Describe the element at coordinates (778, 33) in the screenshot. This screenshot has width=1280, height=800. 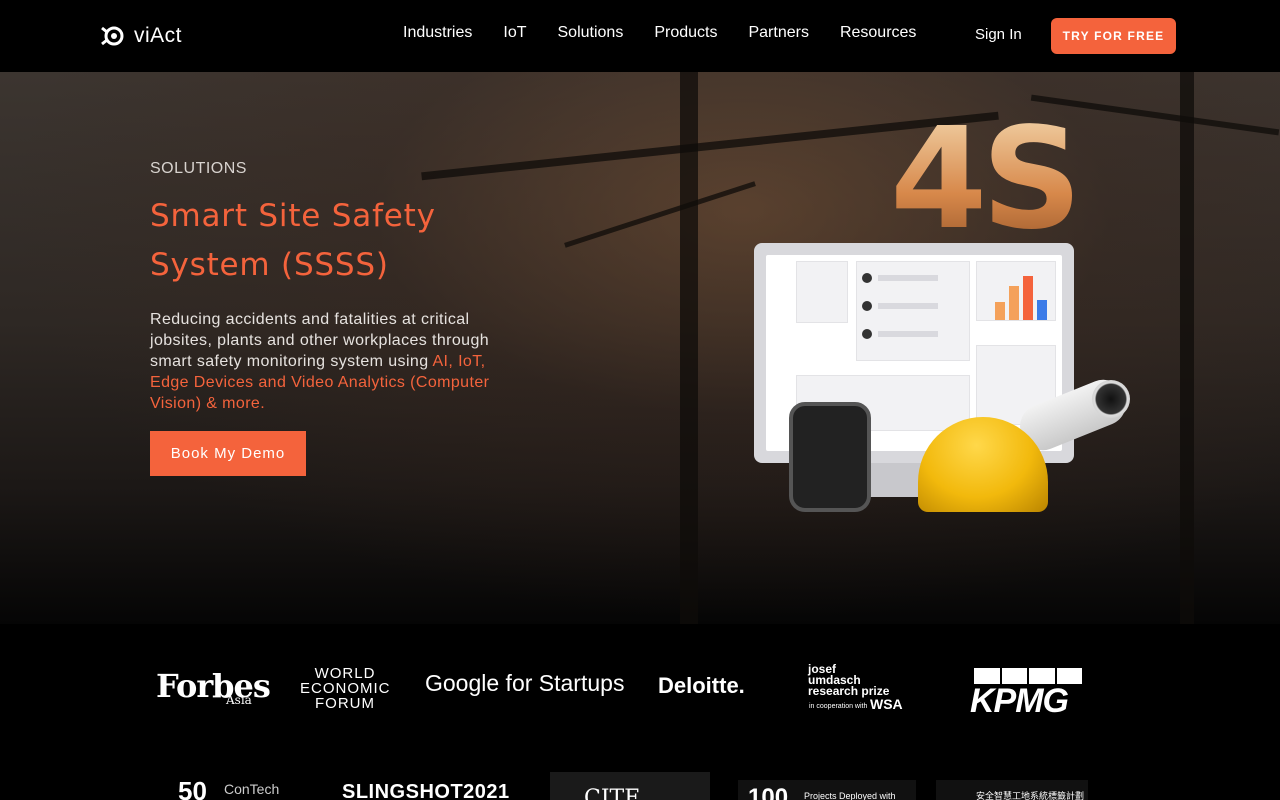
I see `nav-partners: Partners` at that location.